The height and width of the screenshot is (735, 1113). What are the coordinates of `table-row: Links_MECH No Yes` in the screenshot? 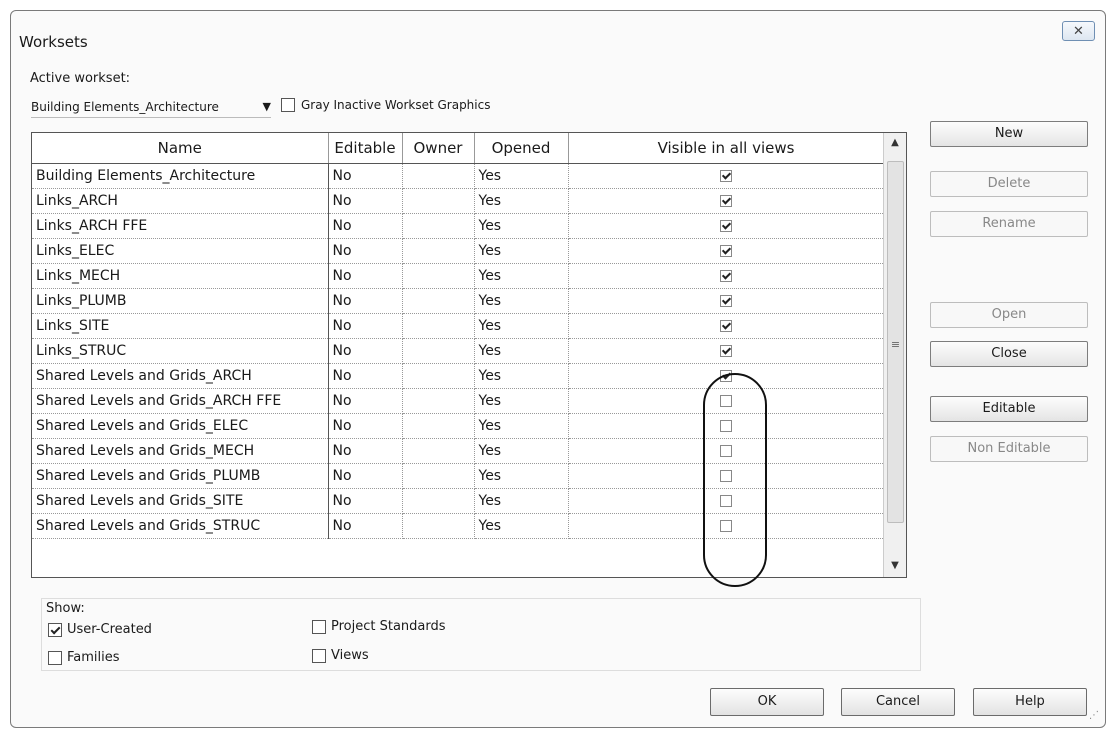 It's located at (458, 276).